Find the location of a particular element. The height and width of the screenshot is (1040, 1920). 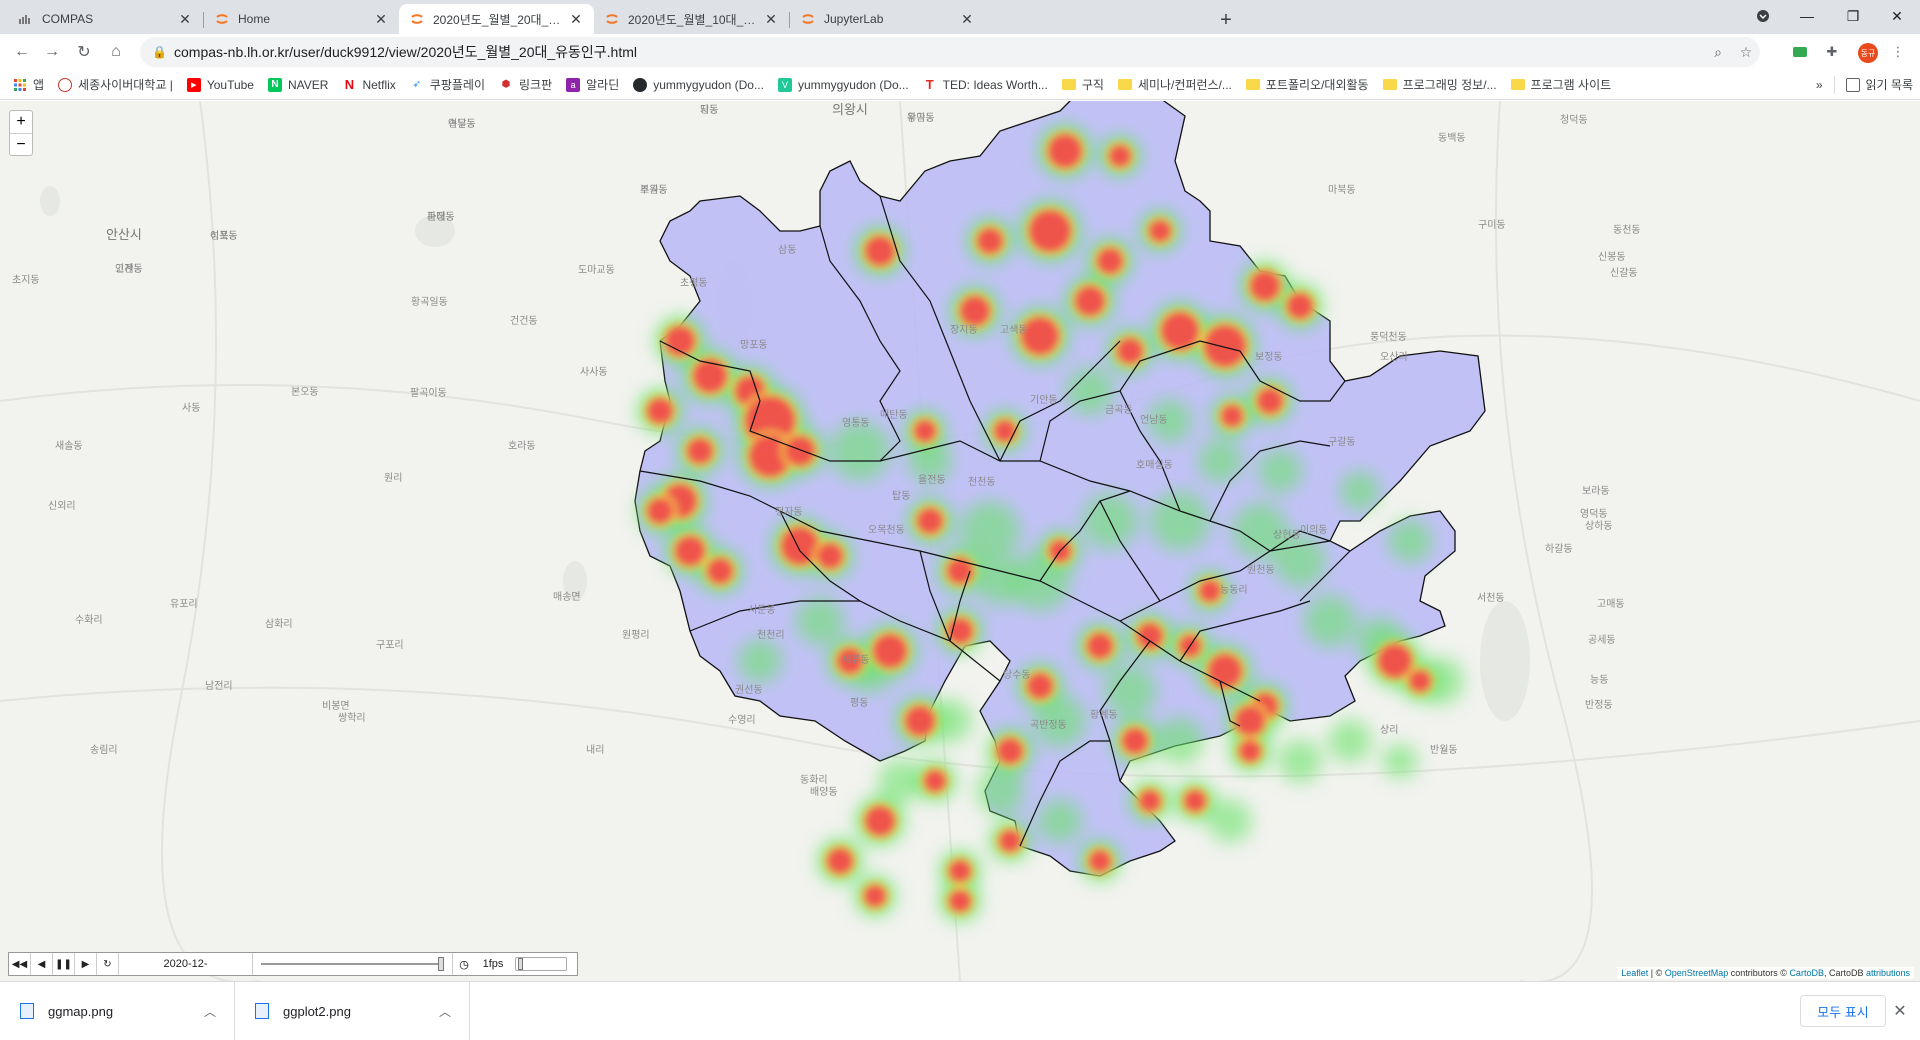

bookmark-aladin: a 알라딘 is located at coordinates (592, 85).